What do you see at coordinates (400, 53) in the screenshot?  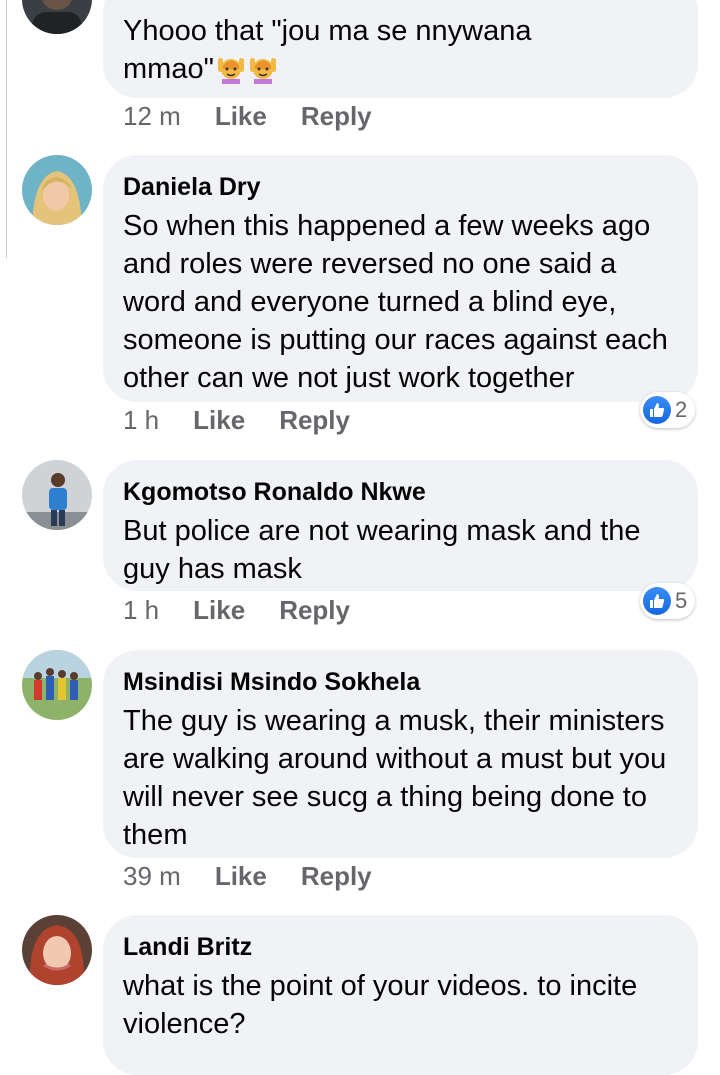 I see `comment-text: Yhooo that "jou ma se nnywana mmao"` at bounding box center [400, 53].